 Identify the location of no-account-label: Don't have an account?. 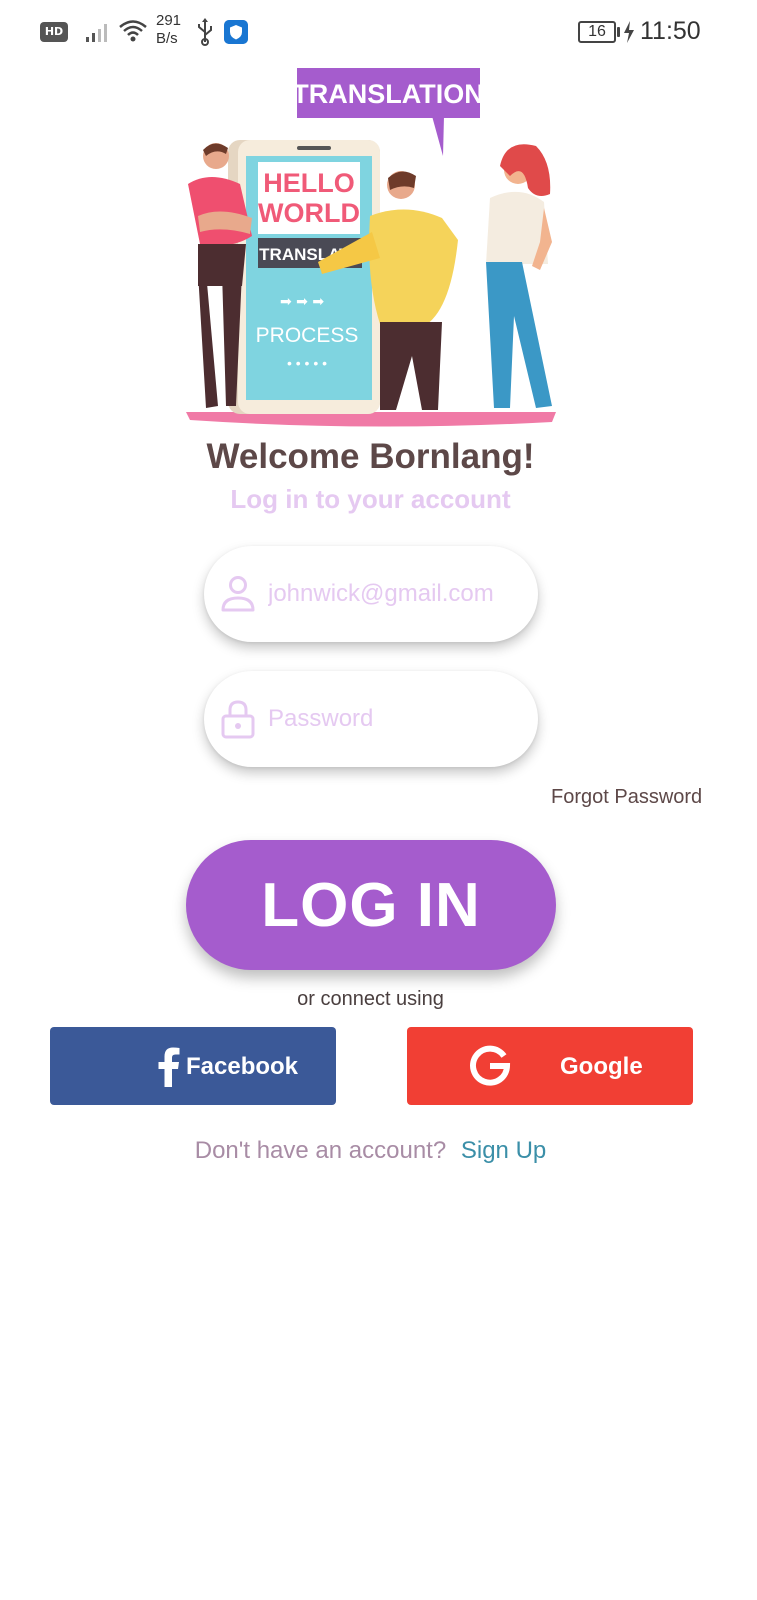
(320, 1150).